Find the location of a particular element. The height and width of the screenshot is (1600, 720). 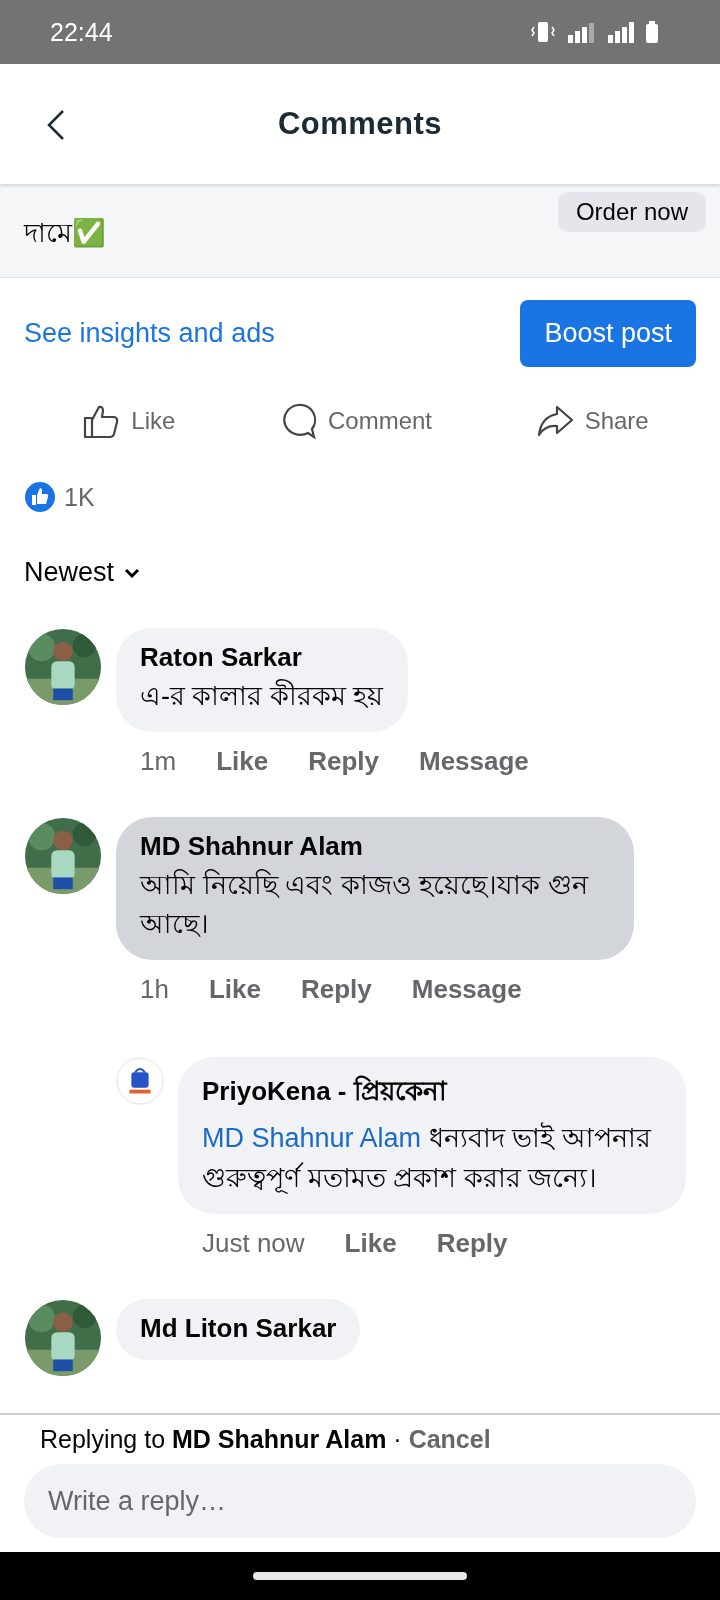

status-time: 22:44 is located at coordinates (81, 32).